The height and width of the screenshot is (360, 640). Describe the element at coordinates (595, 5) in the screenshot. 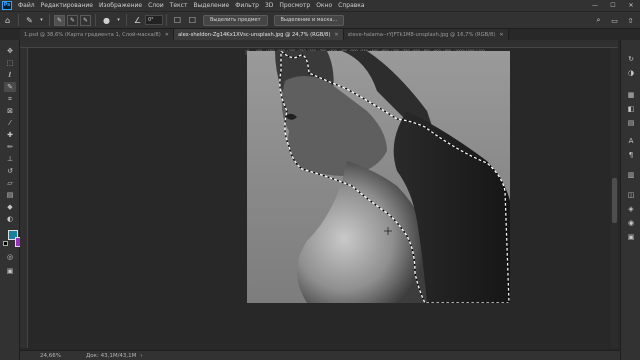

I see `minimize-button: —` at that location.